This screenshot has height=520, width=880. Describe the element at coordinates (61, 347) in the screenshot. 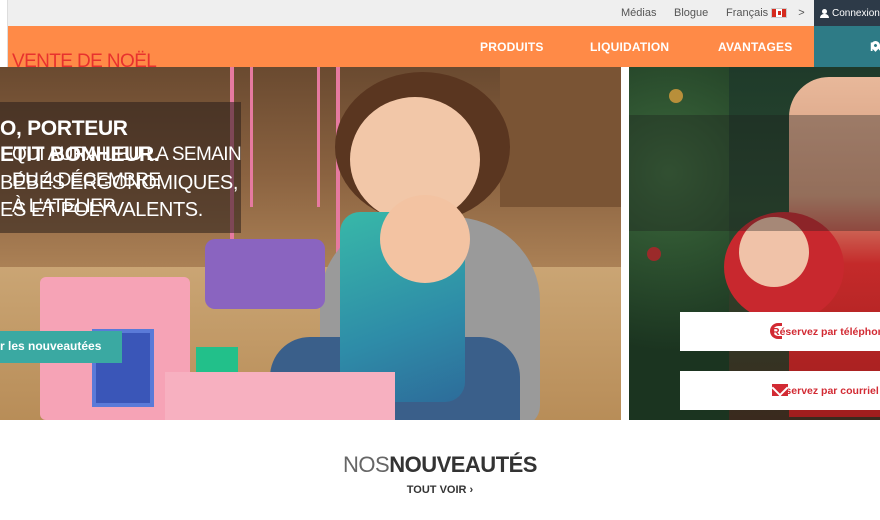

I see `see-new-products-button: r les nouveautées` at that location.